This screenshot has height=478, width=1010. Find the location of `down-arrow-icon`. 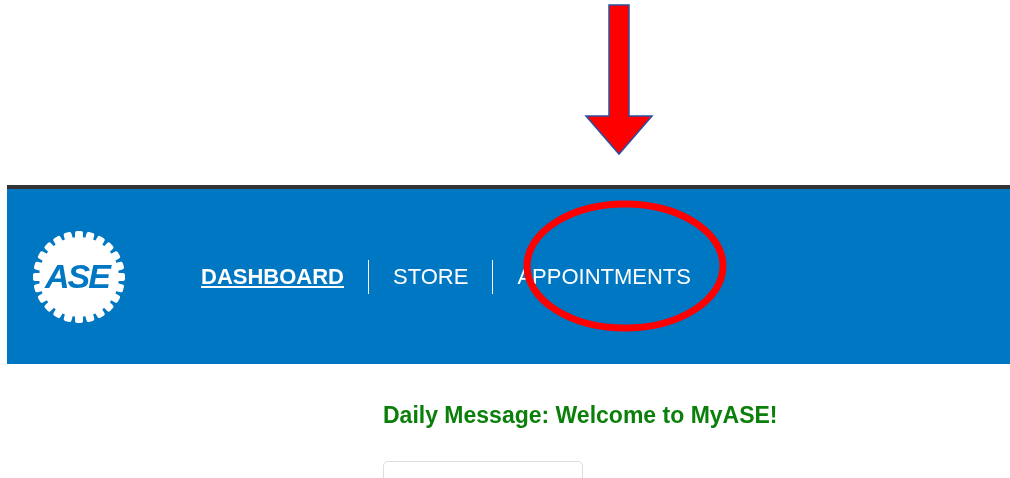

down-arrow-icon is located at coordinates (619, 80).